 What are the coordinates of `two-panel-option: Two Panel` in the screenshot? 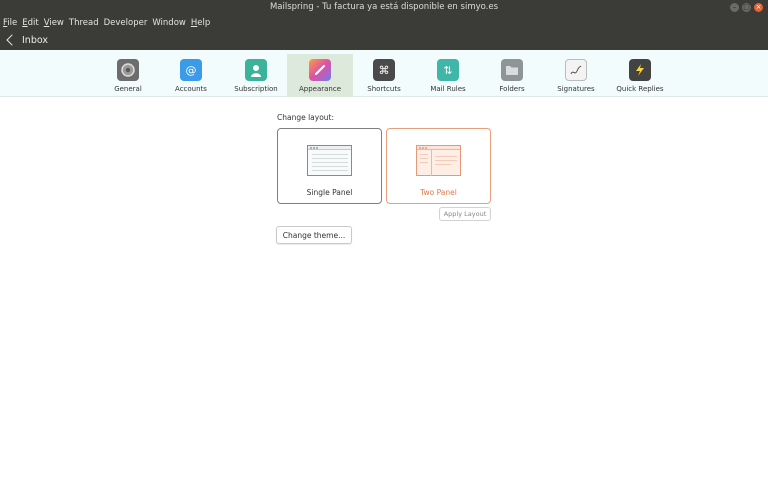 It's located at (438, 166).